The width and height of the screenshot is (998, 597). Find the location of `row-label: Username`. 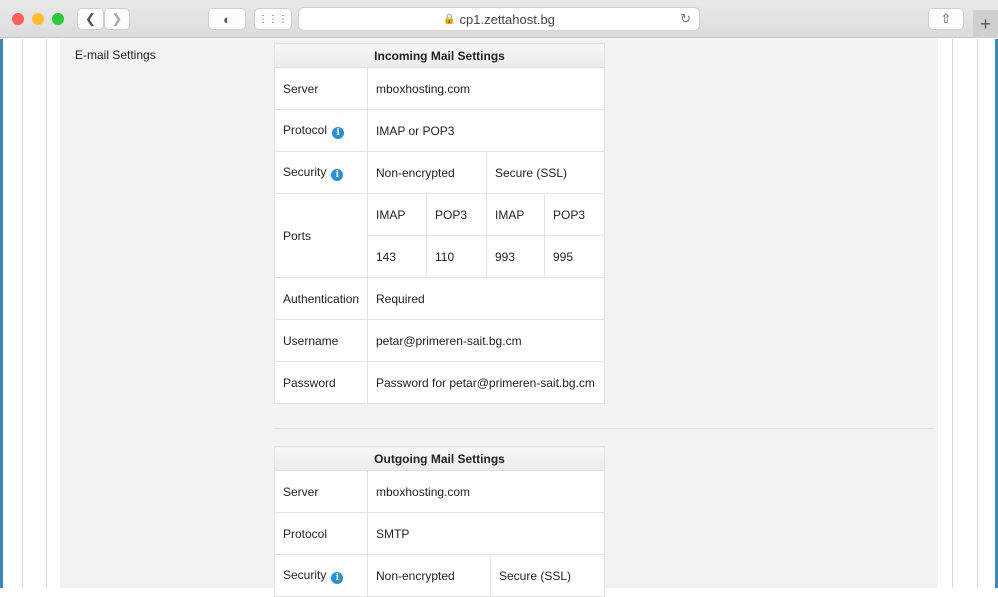

row-label: Username is located at coordinates (321, 340).